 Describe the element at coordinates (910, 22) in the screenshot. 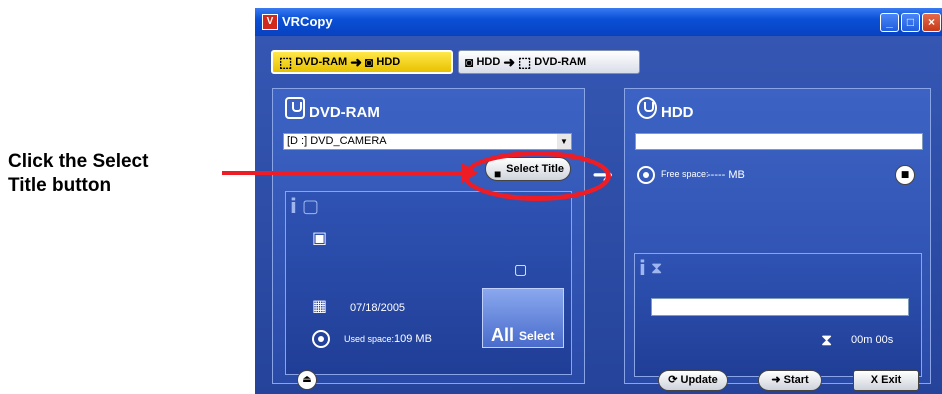

I see `maximize-button: □` at that location.